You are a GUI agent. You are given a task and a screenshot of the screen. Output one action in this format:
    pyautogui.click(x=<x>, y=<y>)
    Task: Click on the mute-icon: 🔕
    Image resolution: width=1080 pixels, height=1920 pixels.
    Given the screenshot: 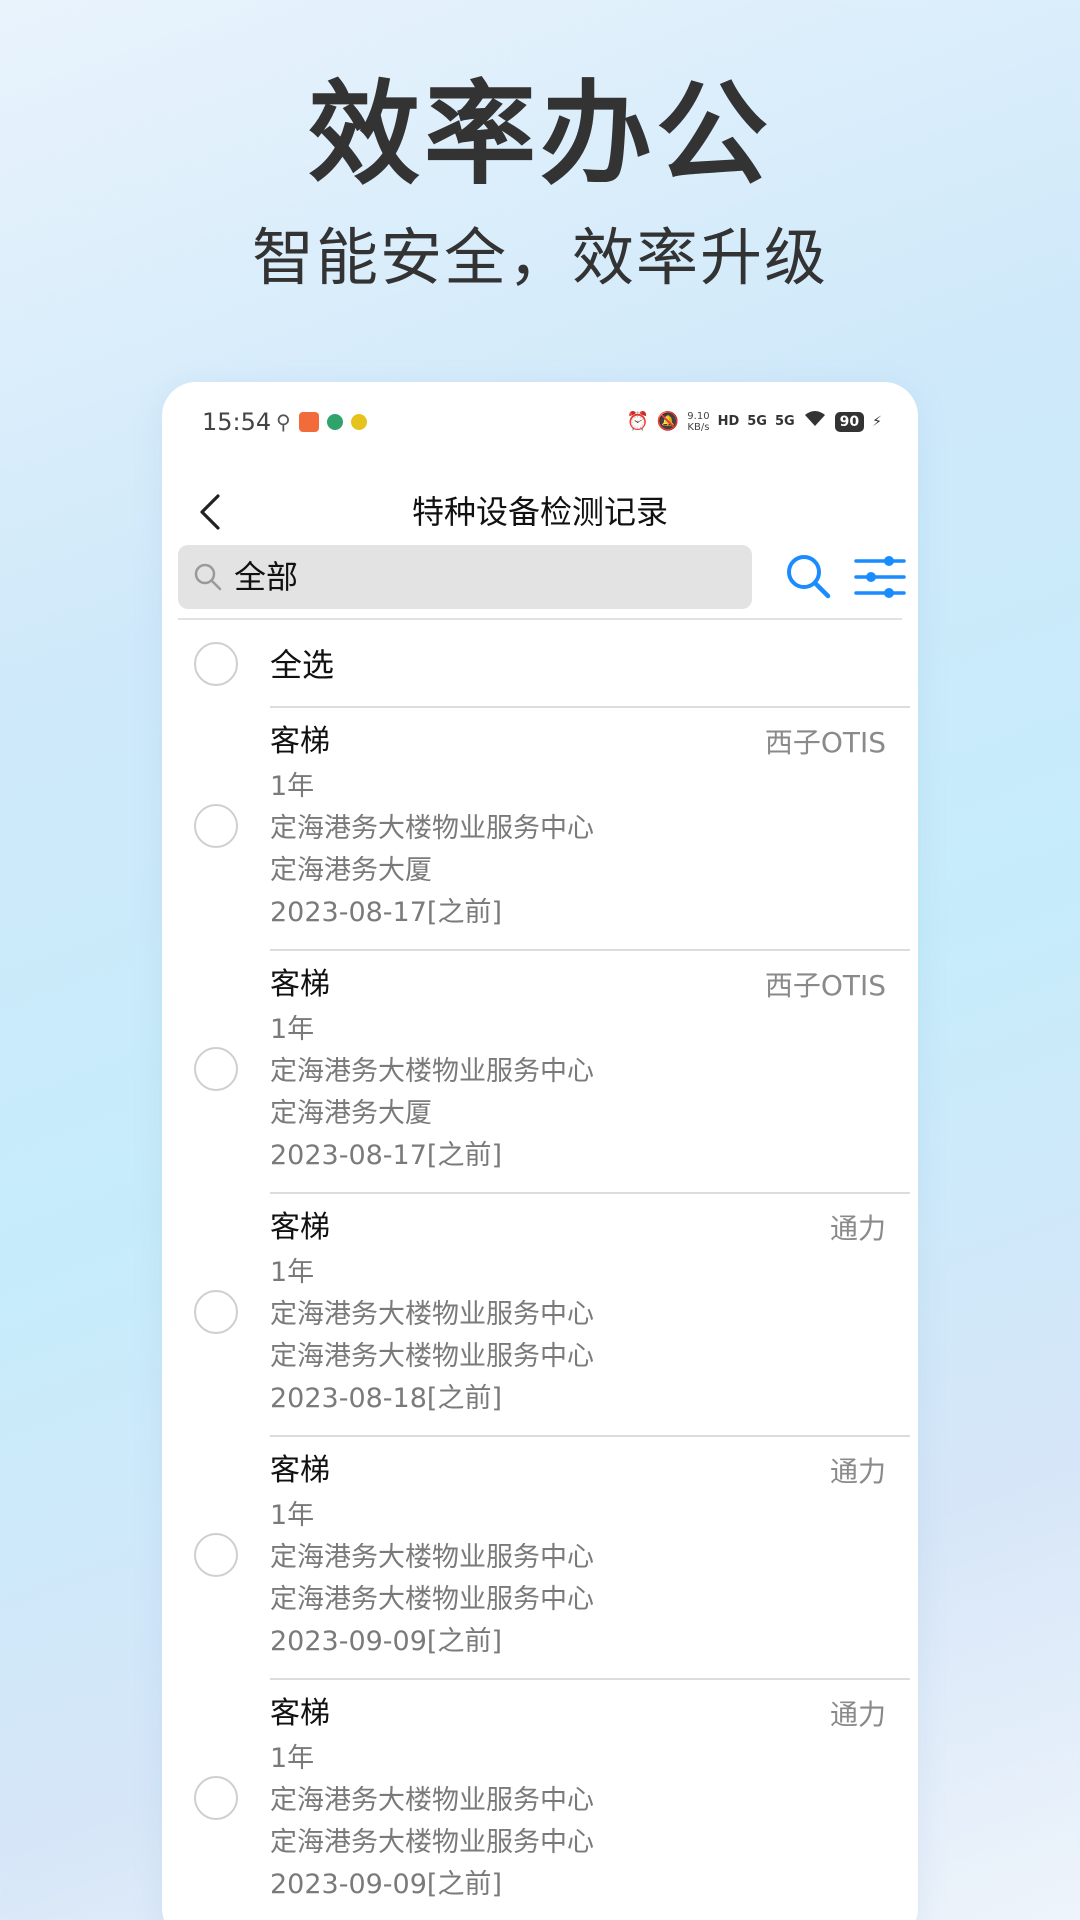 What is the action you would take?
    pyautogui.click(x=668, y=421)
    